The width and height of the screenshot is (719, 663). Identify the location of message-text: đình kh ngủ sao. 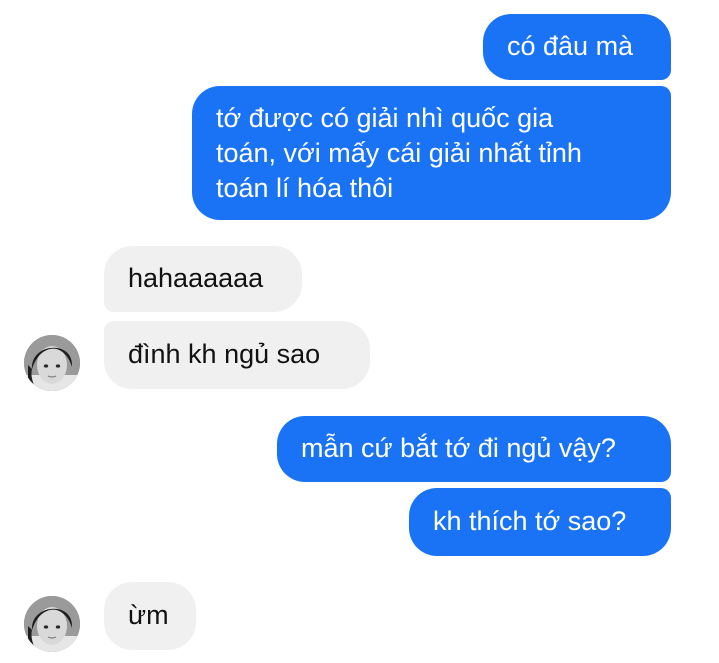
(224, 354).